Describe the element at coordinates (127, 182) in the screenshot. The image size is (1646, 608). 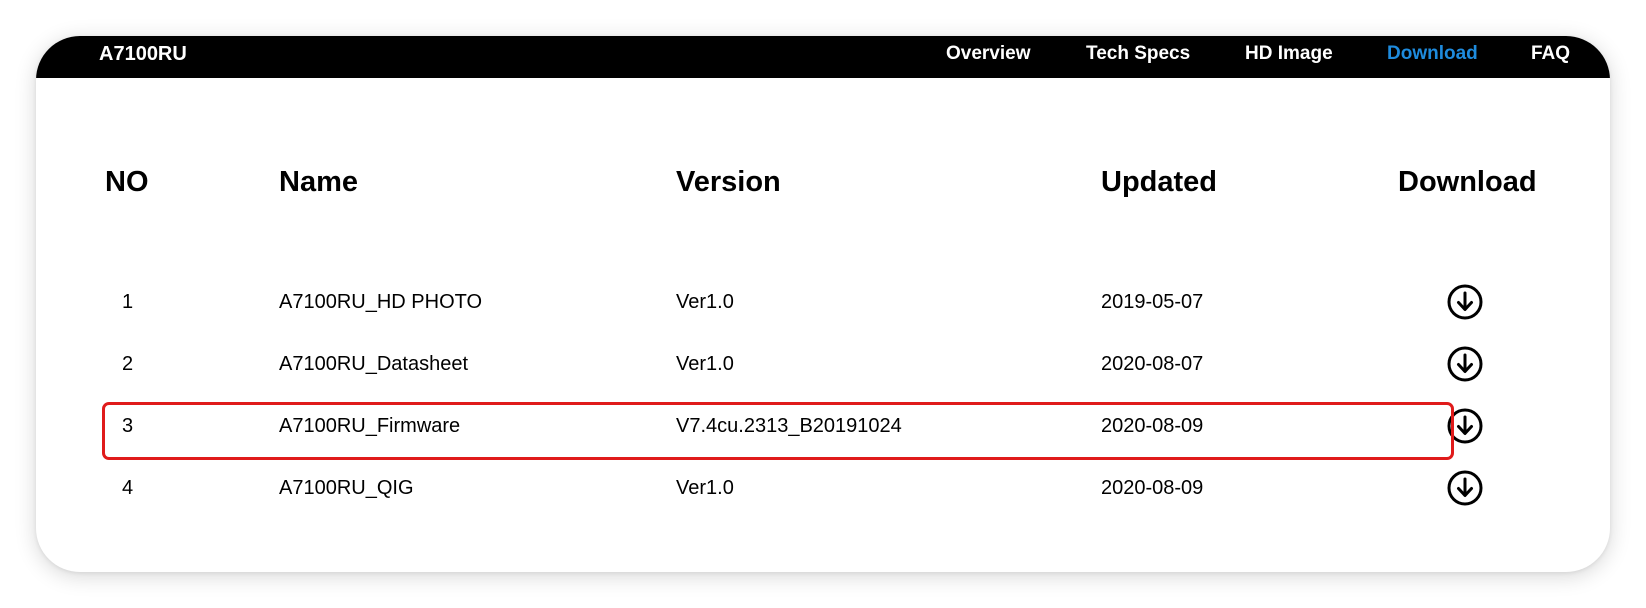
I see `header-no: NO` at that location.